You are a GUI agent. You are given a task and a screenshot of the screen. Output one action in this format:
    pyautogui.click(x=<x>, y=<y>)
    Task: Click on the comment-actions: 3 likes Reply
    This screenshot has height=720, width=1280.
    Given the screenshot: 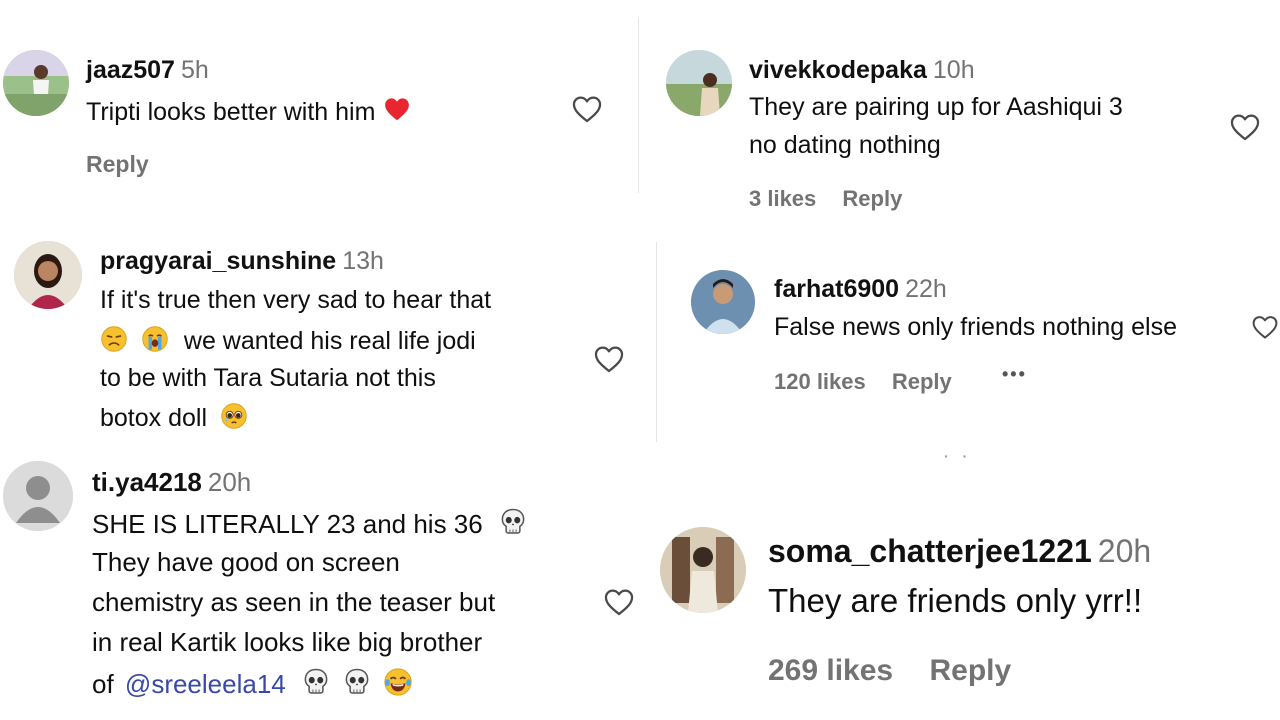 What is the action you would take?
    pyautogui.click(x=825, y=199)
    